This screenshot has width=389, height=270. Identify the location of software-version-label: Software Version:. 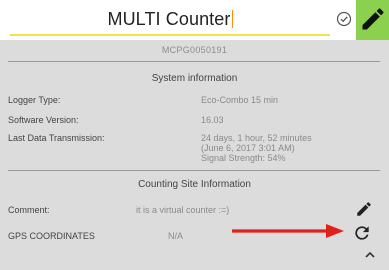
(43, 120).